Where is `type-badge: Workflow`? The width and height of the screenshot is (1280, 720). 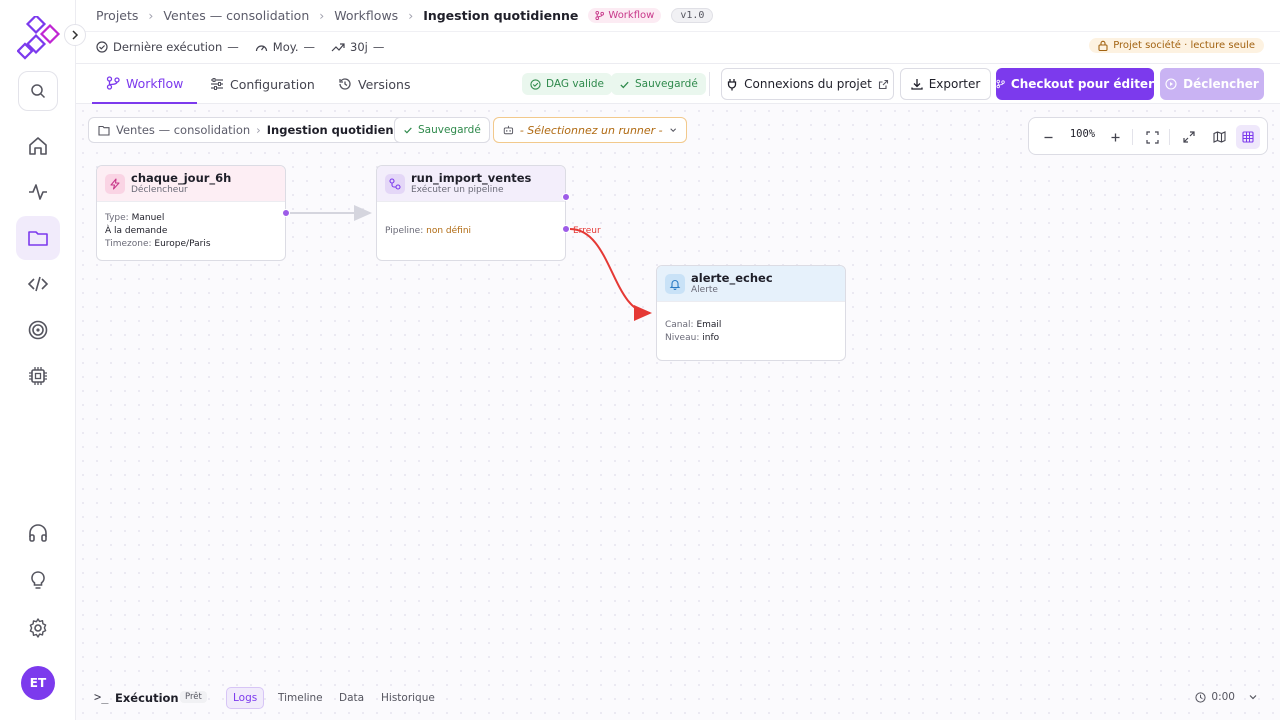
type-badge: Workflow is located at coordinates (625, 15).